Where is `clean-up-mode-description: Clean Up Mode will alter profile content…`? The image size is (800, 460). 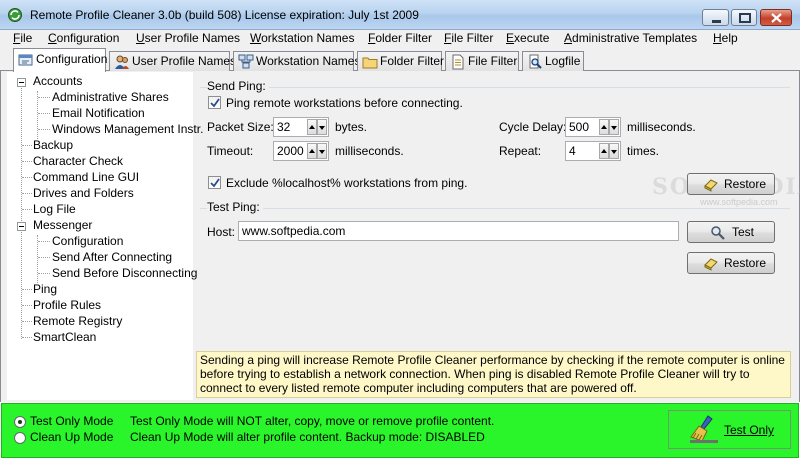
clean-up-mode-description: Clean Up Mode will alter profile content… is located at coordinates (307, 437).